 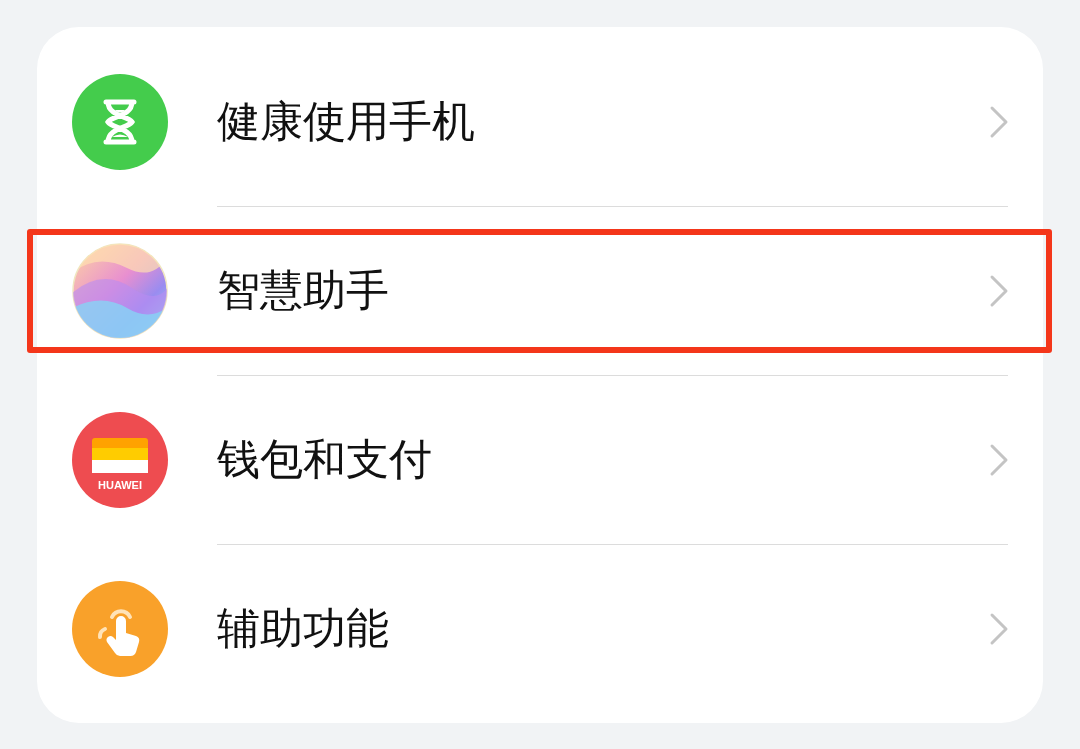 What do you see at coordinates (603, 122) in the screenshot?
I see `settings-item: 健康使用手机` at bounding box center [603, 122].